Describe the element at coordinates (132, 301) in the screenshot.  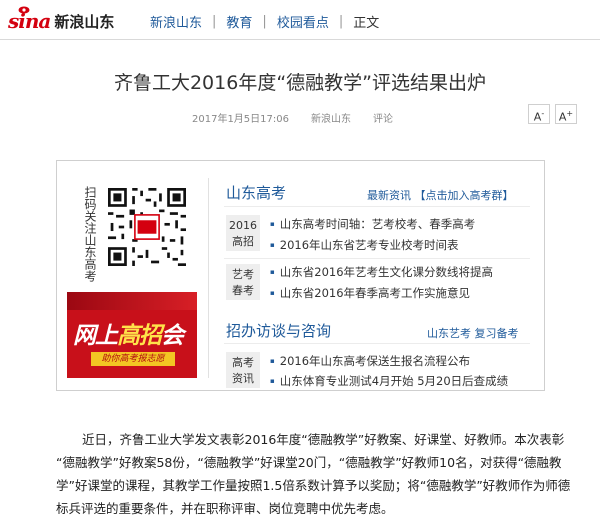
I see `banner-stripe` at that location.